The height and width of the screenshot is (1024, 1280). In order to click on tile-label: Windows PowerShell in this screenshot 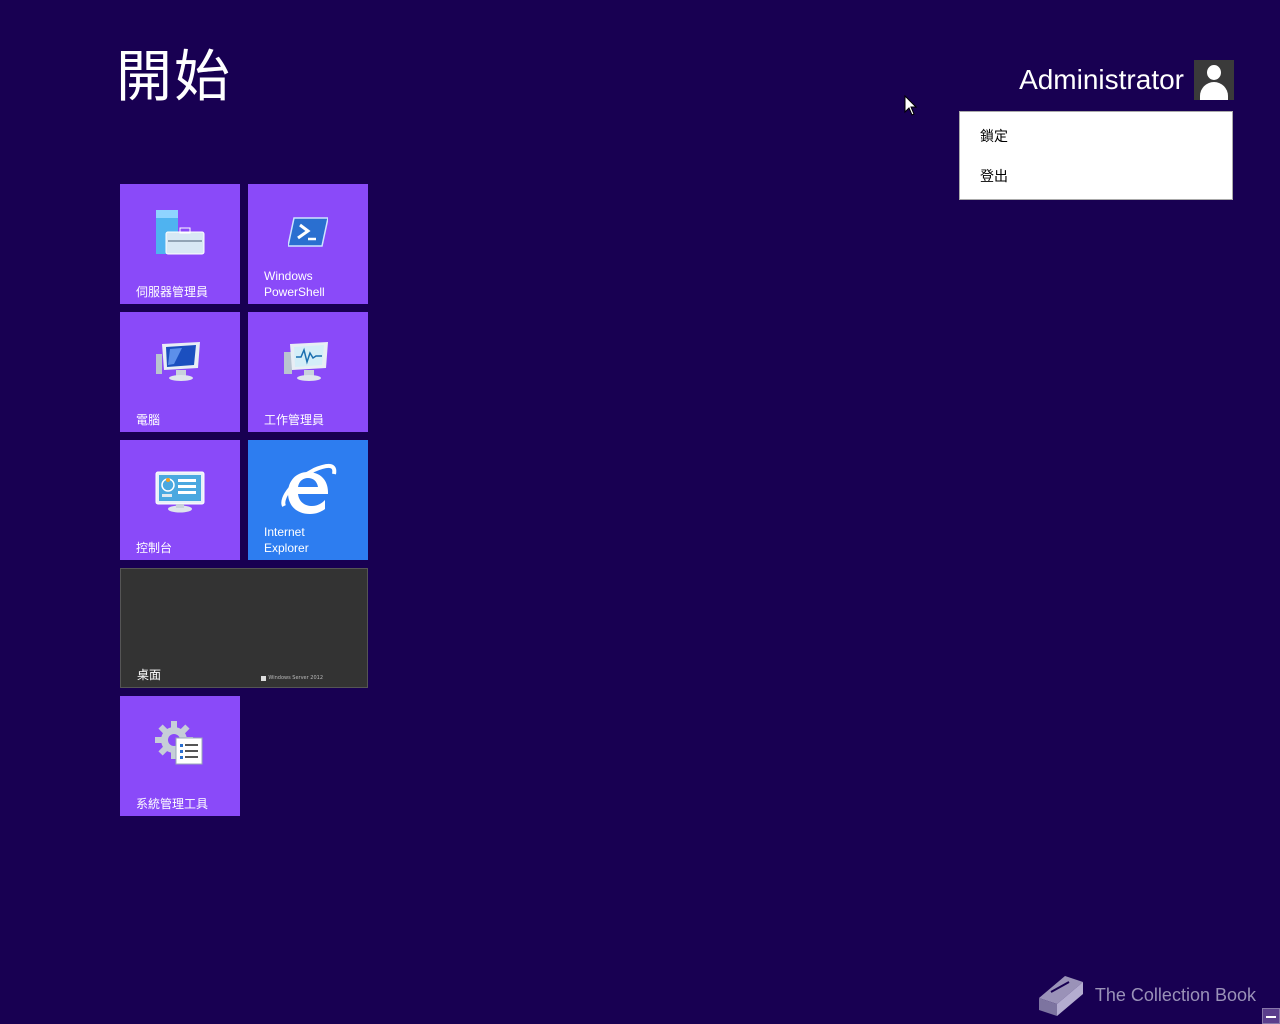, I will do `click(294, 284)`.